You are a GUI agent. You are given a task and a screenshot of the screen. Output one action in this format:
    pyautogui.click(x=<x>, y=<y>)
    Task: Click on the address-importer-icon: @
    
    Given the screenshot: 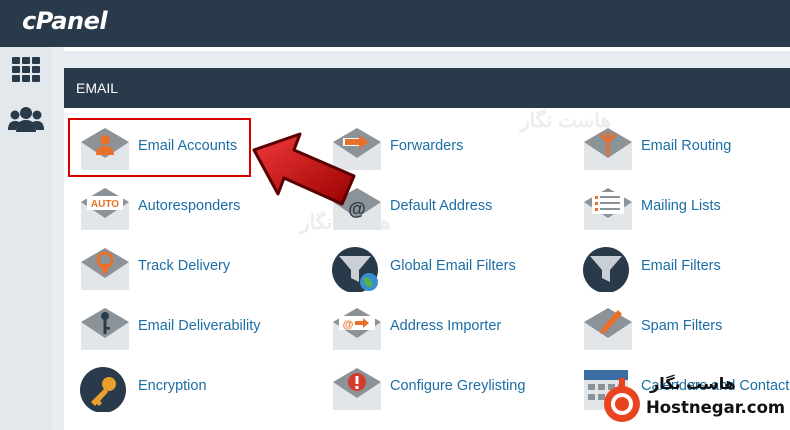 What is the action you would take?
    pyautogui.click(x=357, y=329)
    